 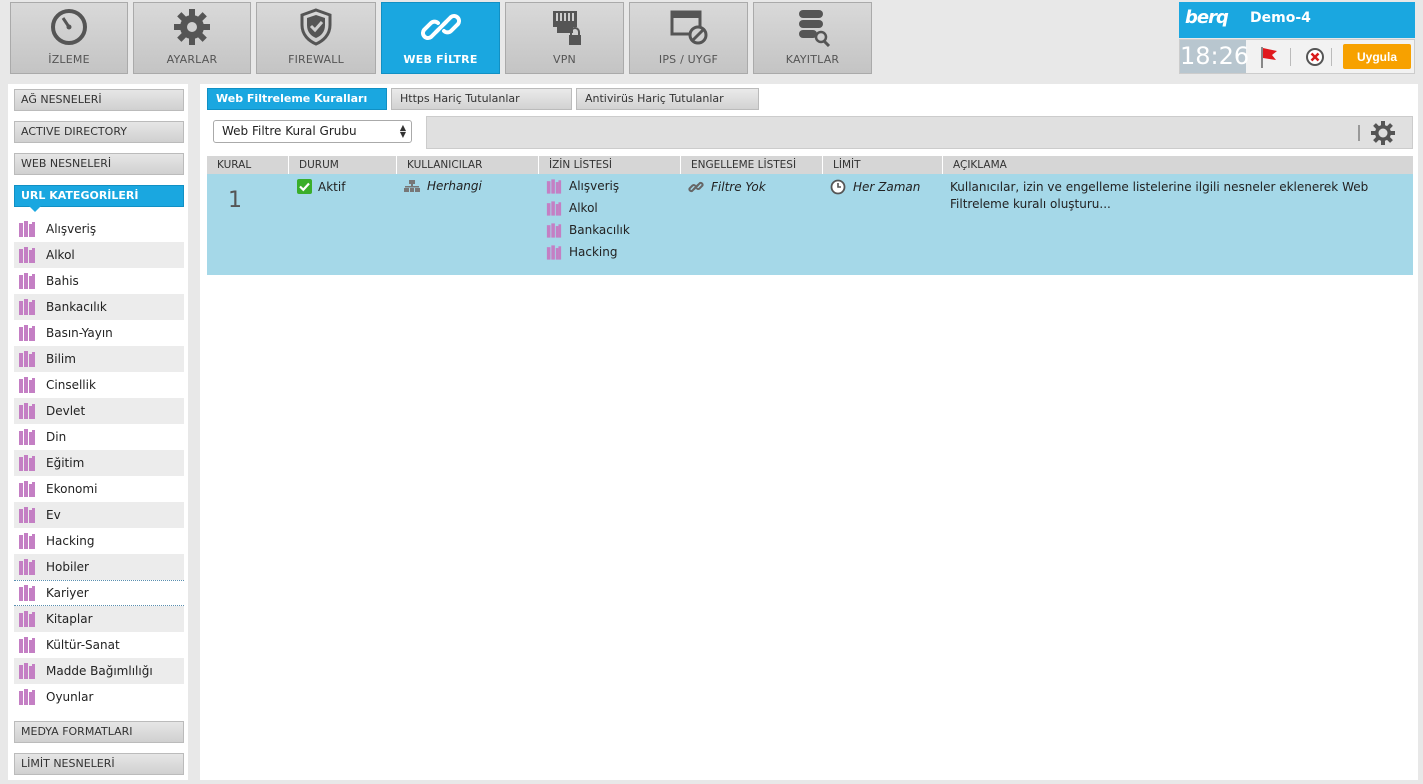 What do you see at coordinates (99, 333) in the screenshot?
I see `category-item: Basın-Yayın` at bounding box center [99, 333].